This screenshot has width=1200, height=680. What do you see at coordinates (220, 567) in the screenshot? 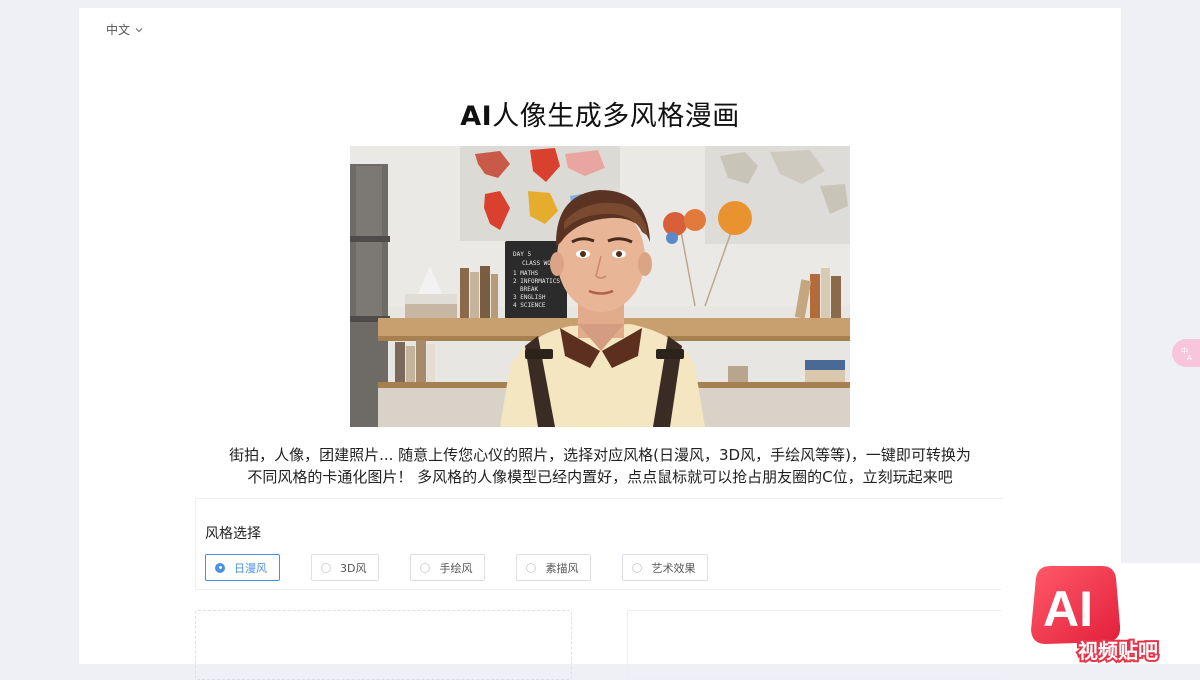
I see `radio-selected-icon` at bounding box center [220, 567].